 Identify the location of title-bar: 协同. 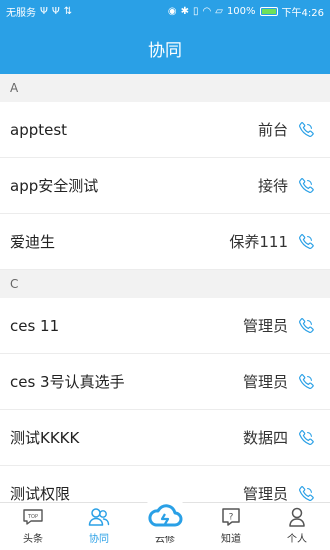
(165, 48).